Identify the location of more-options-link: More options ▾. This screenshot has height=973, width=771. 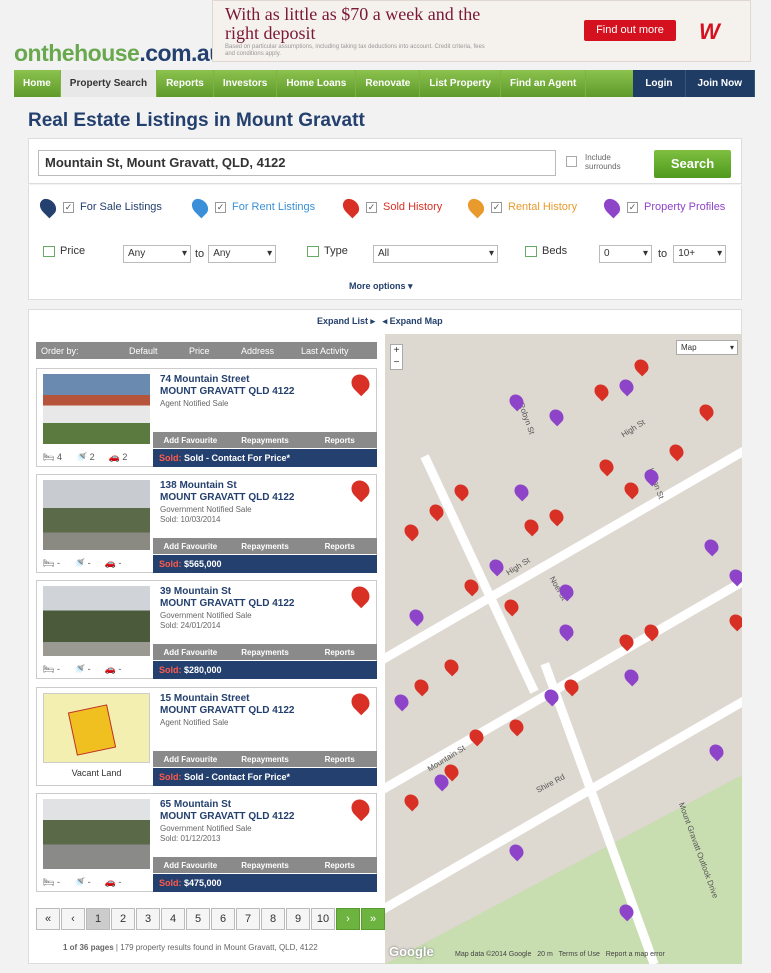
(381, 286).